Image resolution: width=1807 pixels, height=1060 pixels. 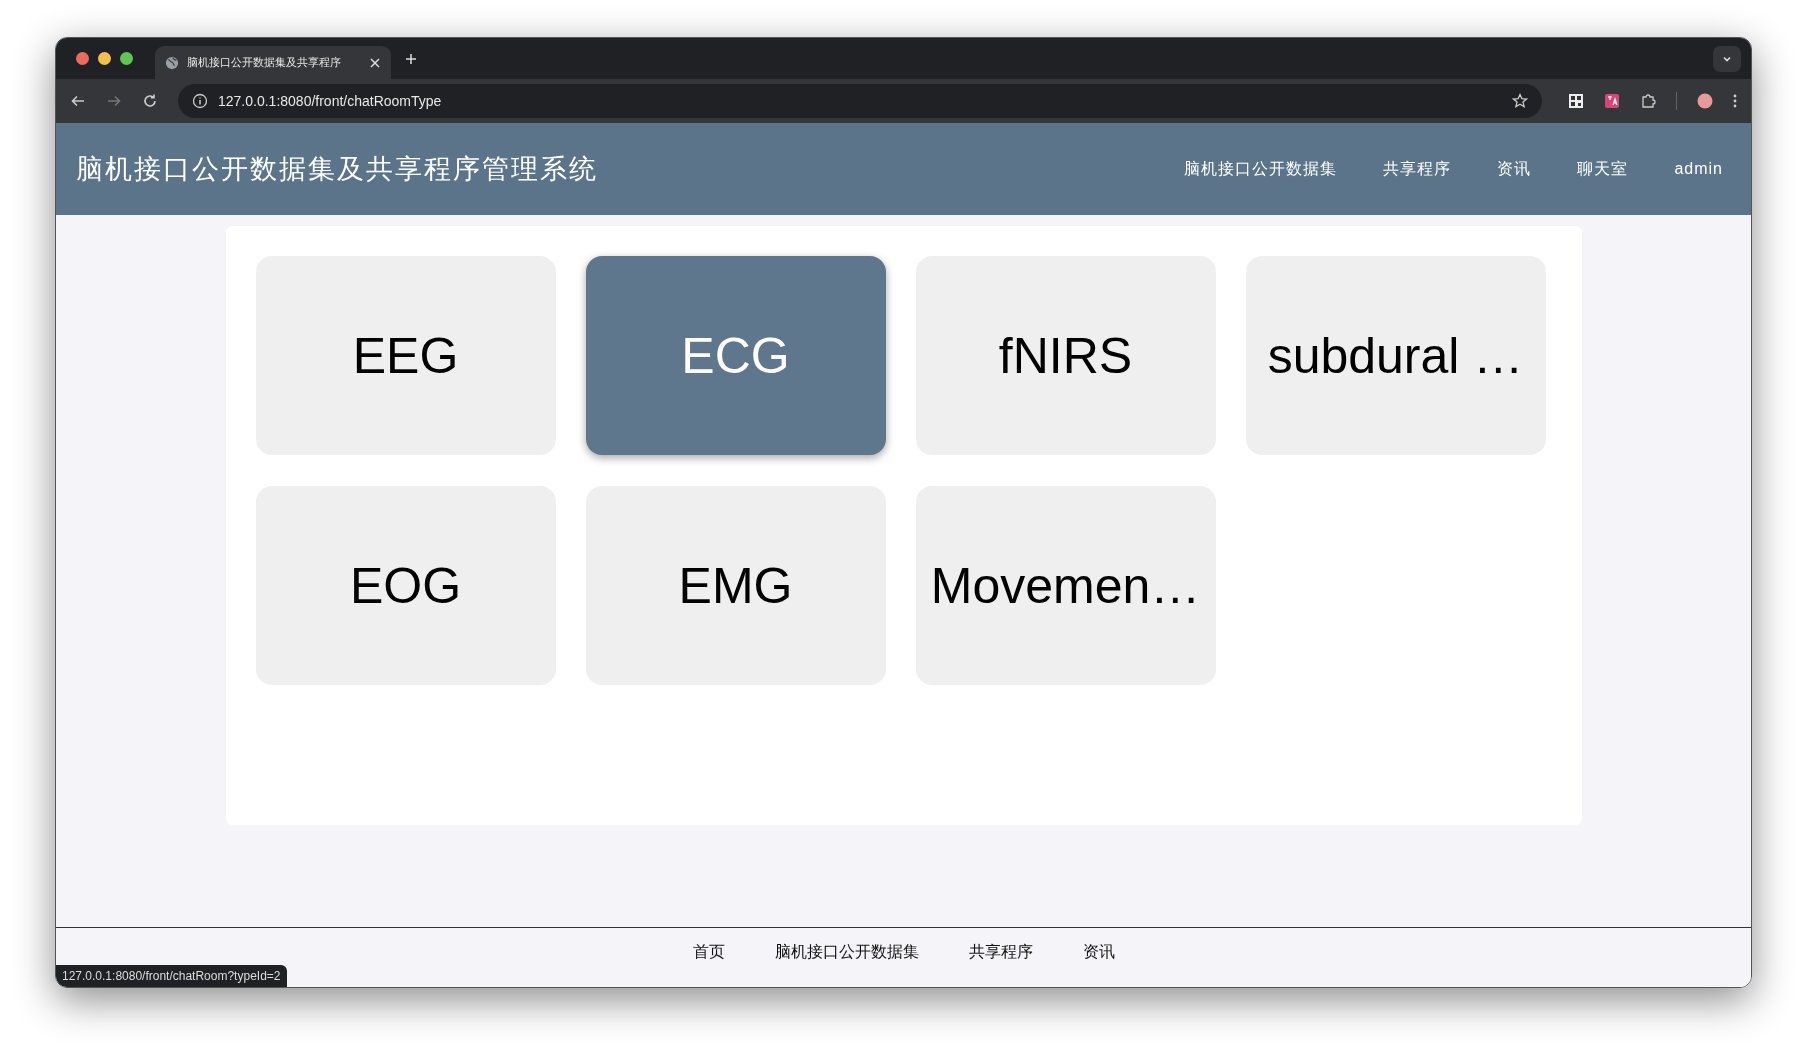 What do you see at coordinates (1514, 169) in the screenshot?
I see `nav-link: 资讯` at bounding box center [1514, 169].